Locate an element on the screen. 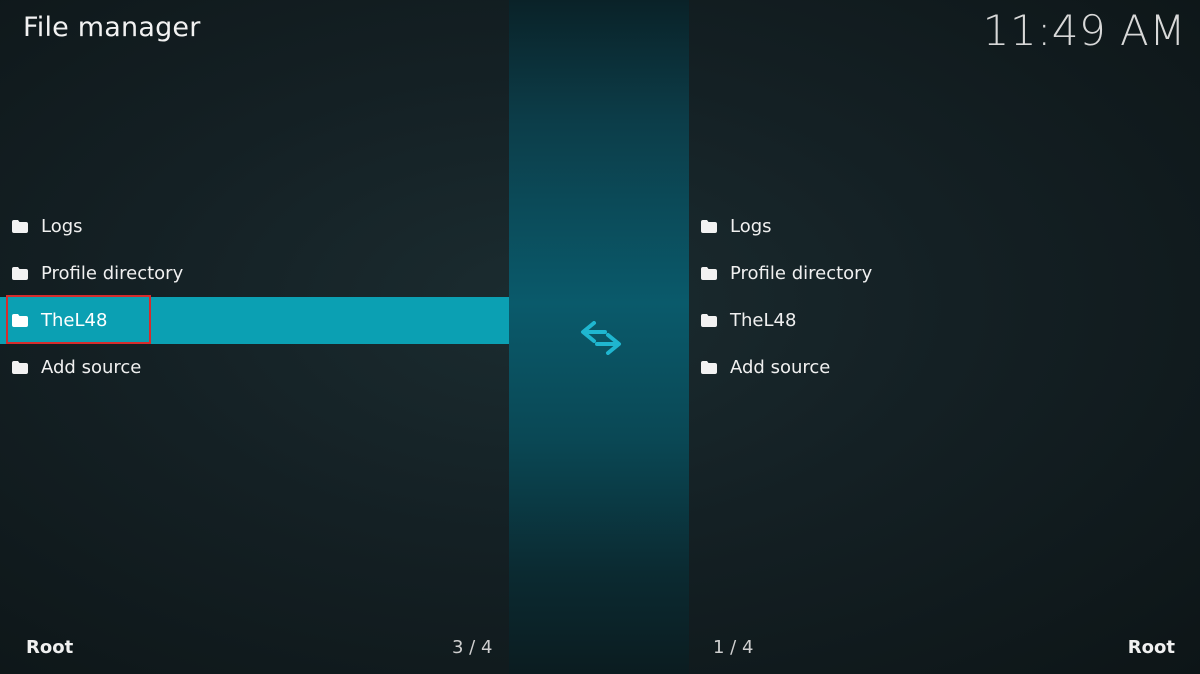 This screenshot has width=1200, height=674. right-current-path: Root is located at coordinates (1151, 647).